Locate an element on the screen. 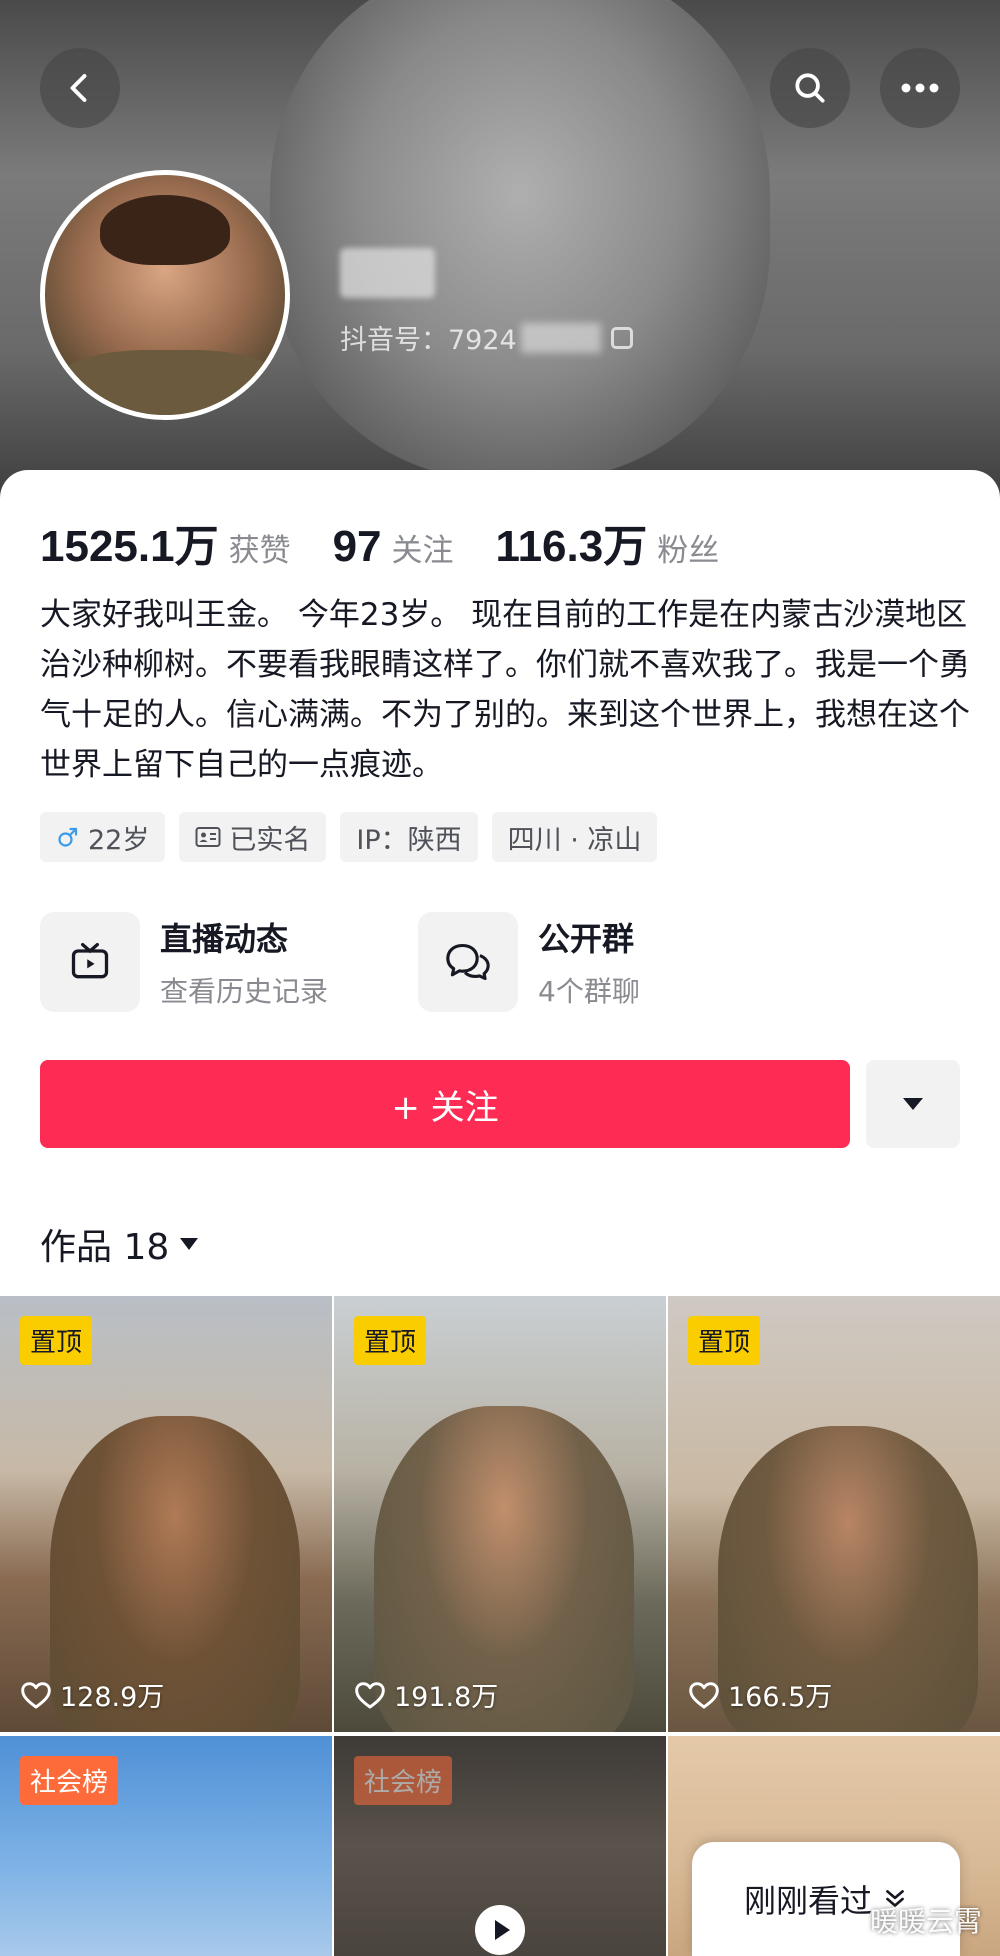  verified-tag: 已实名 is located at coordinates (253, 837).